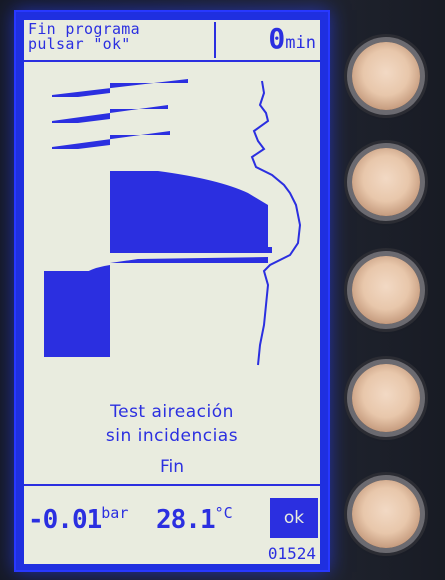 The height and width of the screenshot is (580, 445). Describe the element at coordinates (223, 513) in the screenshot. I see `temperature-unit: °C` at that location.